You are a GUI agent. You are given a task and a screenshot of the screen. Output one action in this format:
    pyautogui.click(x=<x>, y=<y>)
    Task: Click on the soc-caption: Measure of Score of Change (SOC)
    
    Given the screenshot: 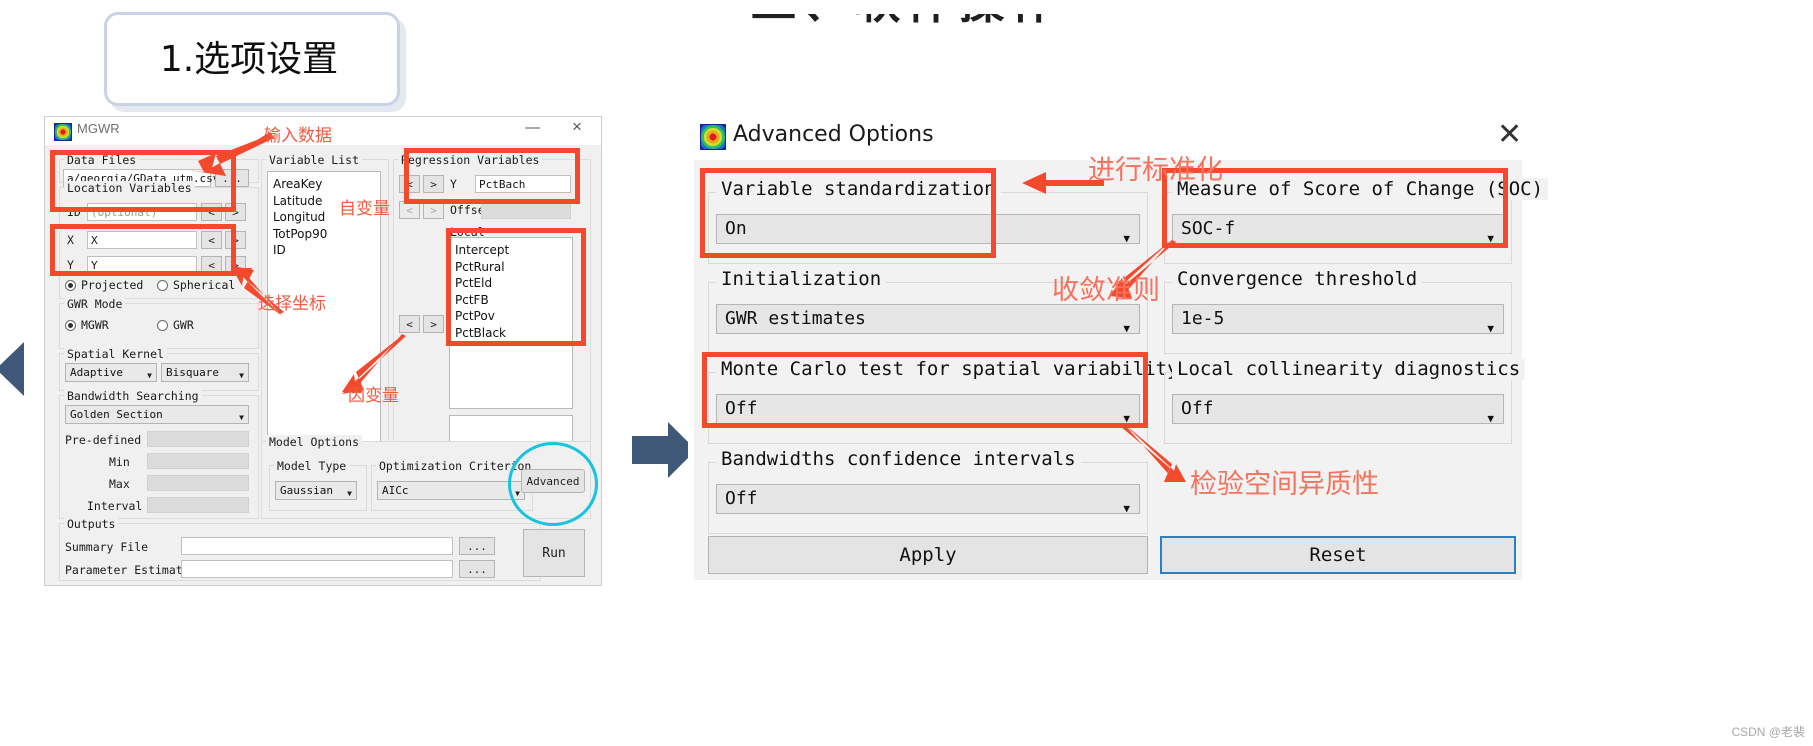 What is the action you would take?
    pyautogui.click(x=1360, y=189)
    